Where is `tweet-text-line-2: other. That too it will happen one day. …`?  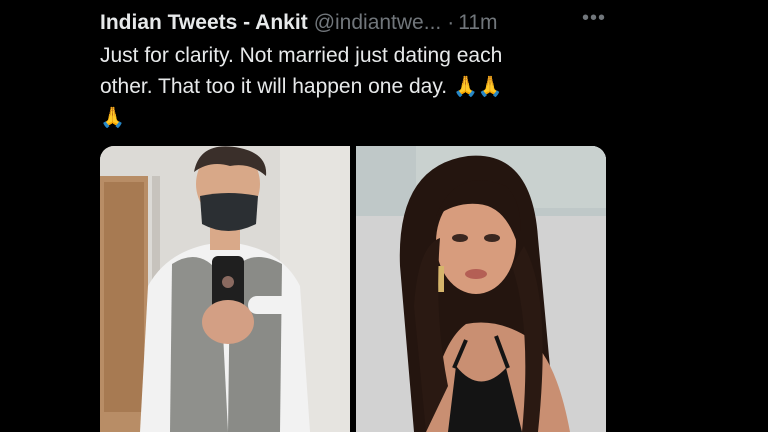
tweet-text-line-2: other. That too it will happen one day. … is located at coordinates (350, 86).